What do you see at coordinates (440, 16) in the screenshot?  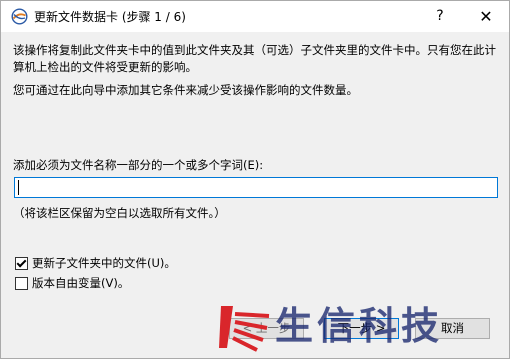 I see `help-button: ?` at bounding box center [440, 16].